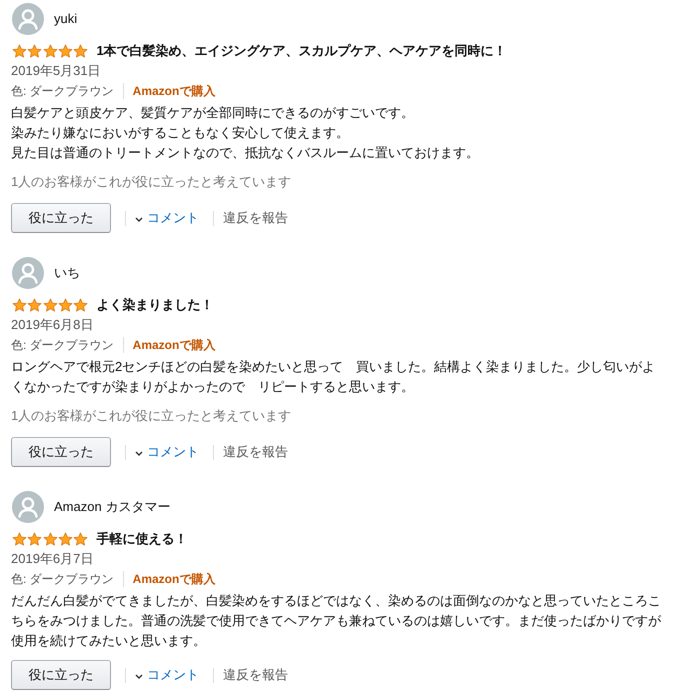  What do you see at coordinates (56, 71) in the screenshot?
I see `review-date: 2019年5月31日` at bounding box center [56, 71].